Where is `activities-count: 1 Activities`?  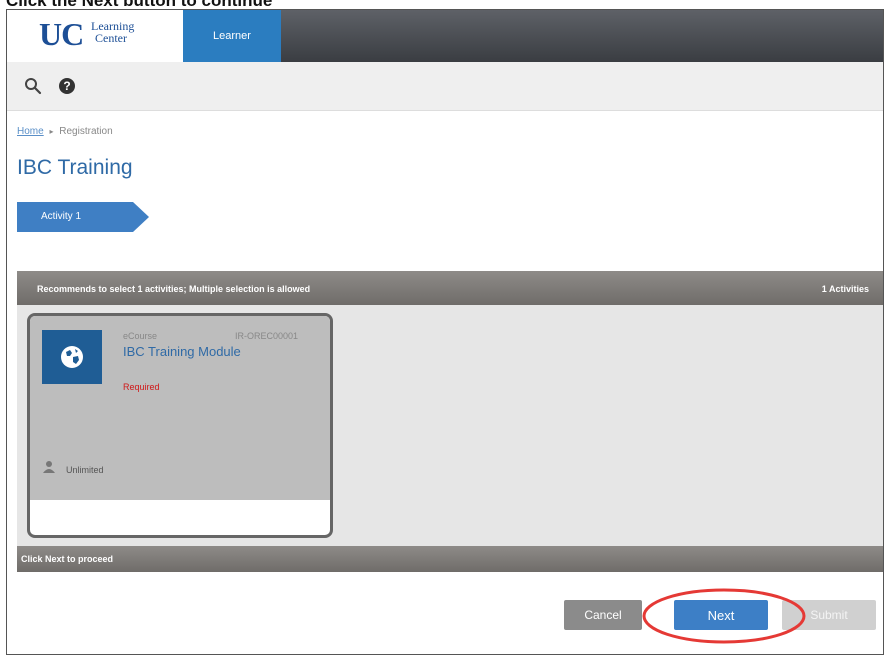
activities-count: 1 Activities is located at coordinates (845, 289).